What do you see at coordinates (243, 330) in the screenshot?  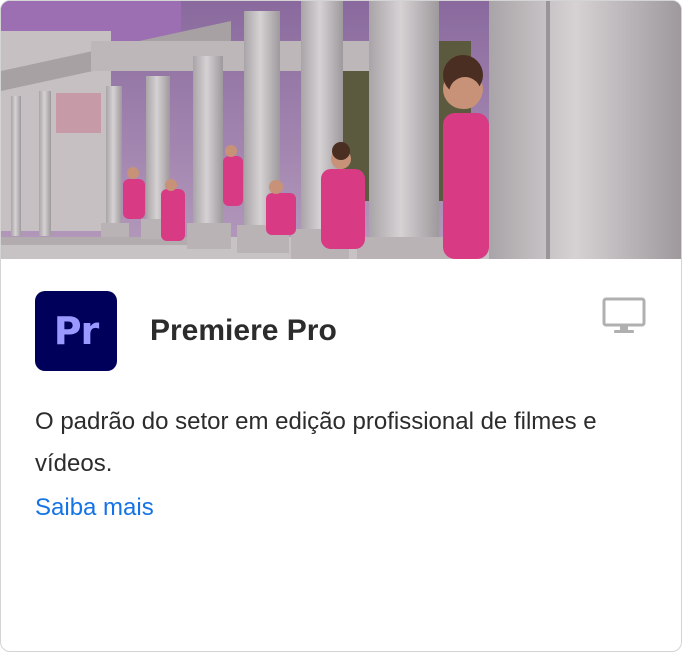 I see `app-title: Premiere Pro` at bounding box center [243, 330].